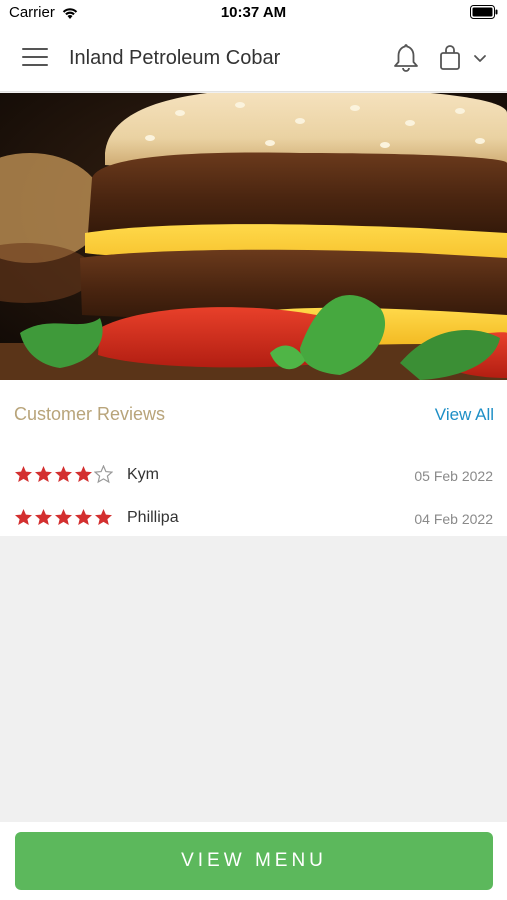 The height and width of the screenshot is (900, 507). What do you see at coordinates (90, 414) in the screenshot?
I see `reviews-heading: Customer Reviews` at bounding box center [90, 414].